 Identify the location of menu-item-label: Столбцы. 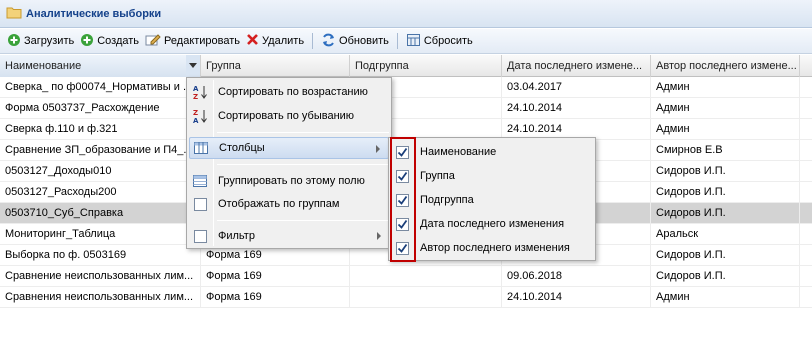
(242, 148).